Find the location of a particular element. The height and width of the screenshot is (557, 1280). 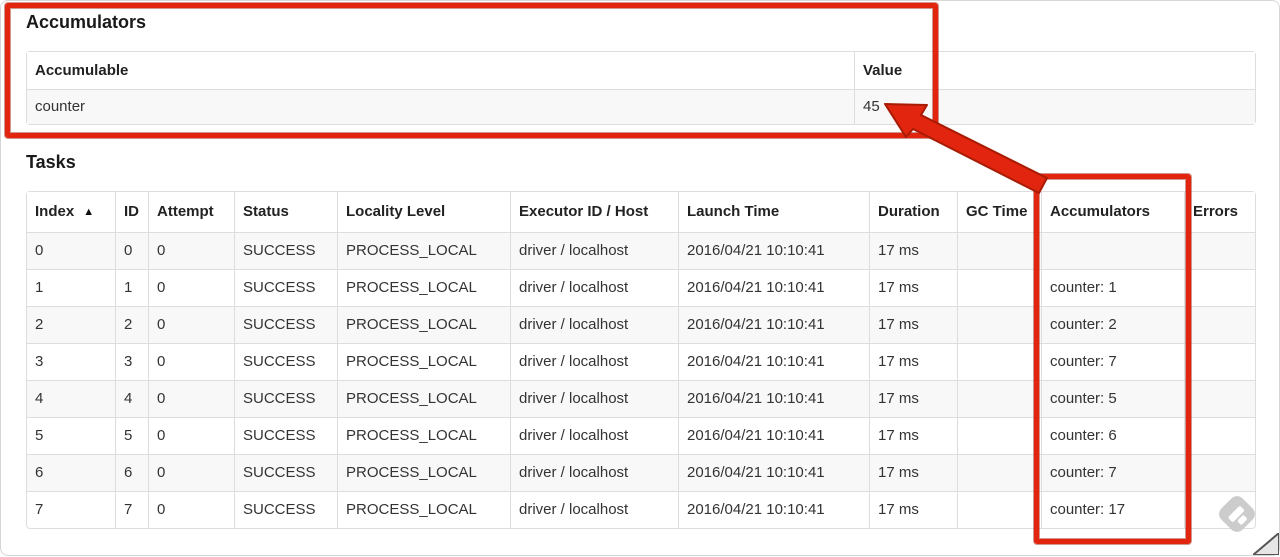

column-header-index: Index ▲ is located at coordinates (71, 212).